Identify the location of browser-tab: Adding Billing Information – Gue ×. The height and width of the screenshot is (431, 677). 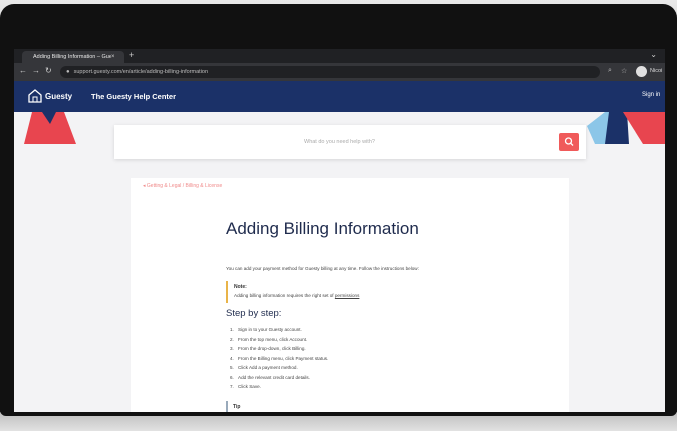
(73, 57).